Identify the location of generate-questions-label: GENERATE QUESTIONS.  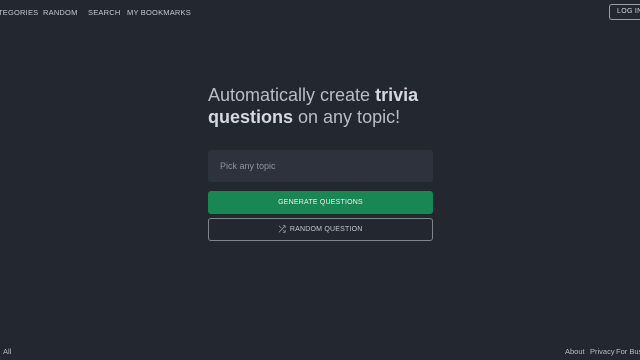
(320, 202).